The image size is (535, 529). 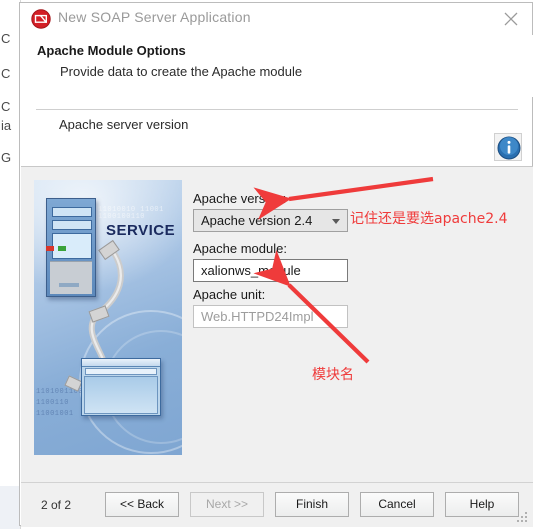 I want to click on dx-logo-icon, so click(x=41, y=19).